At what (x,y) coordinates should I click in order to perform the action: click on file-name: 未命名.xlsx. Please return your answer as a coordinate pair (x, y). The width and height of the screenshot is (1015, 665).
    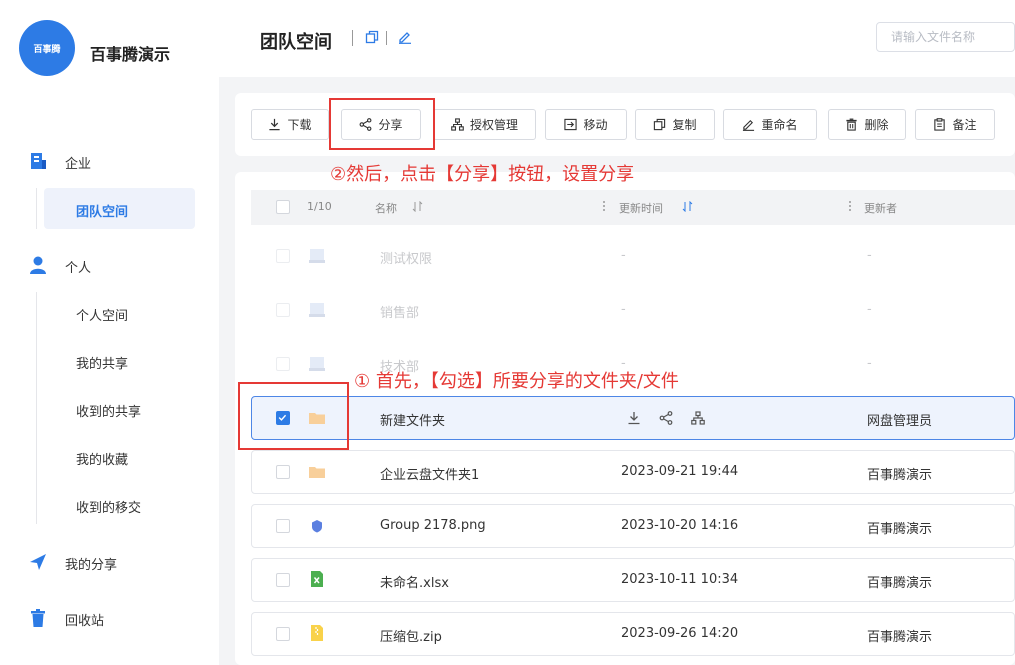
    Looking at the image, I should click on (414, 581).